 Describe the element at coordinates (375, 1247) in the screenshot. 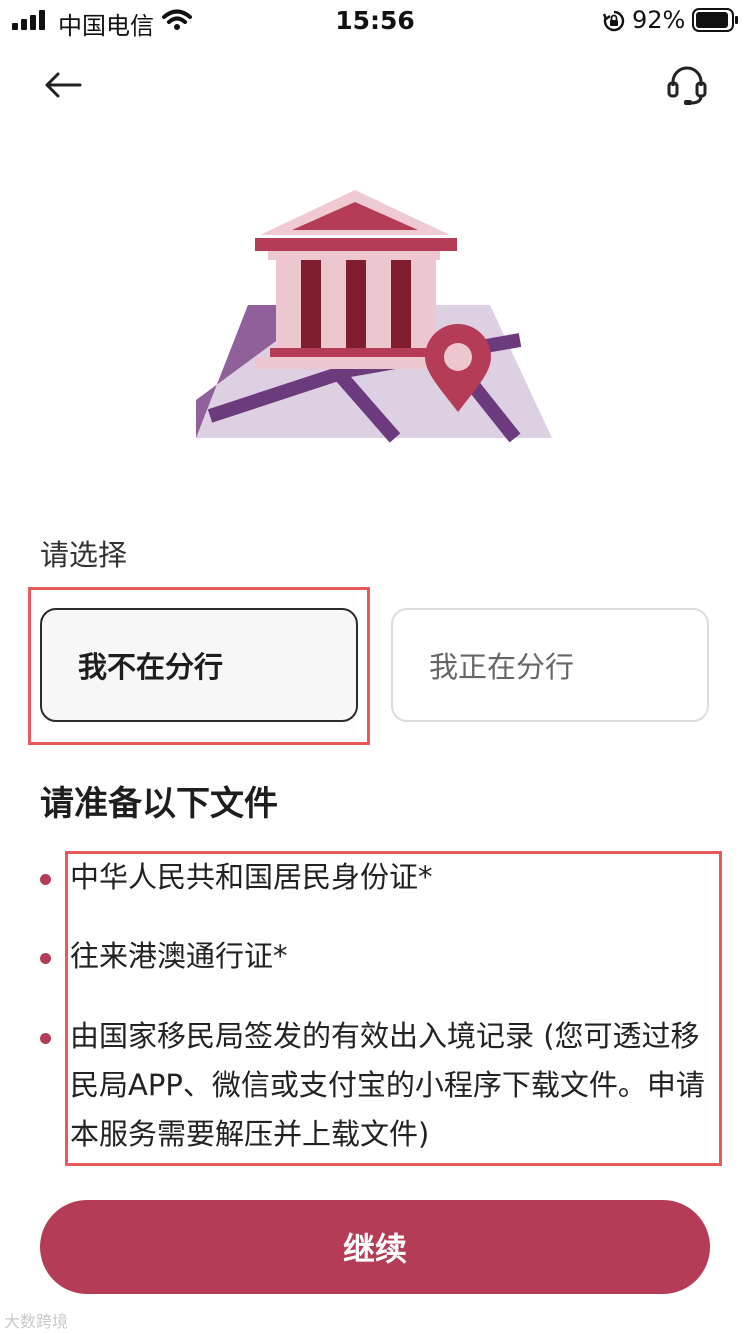

I see `continue-button: 继续` at that location.